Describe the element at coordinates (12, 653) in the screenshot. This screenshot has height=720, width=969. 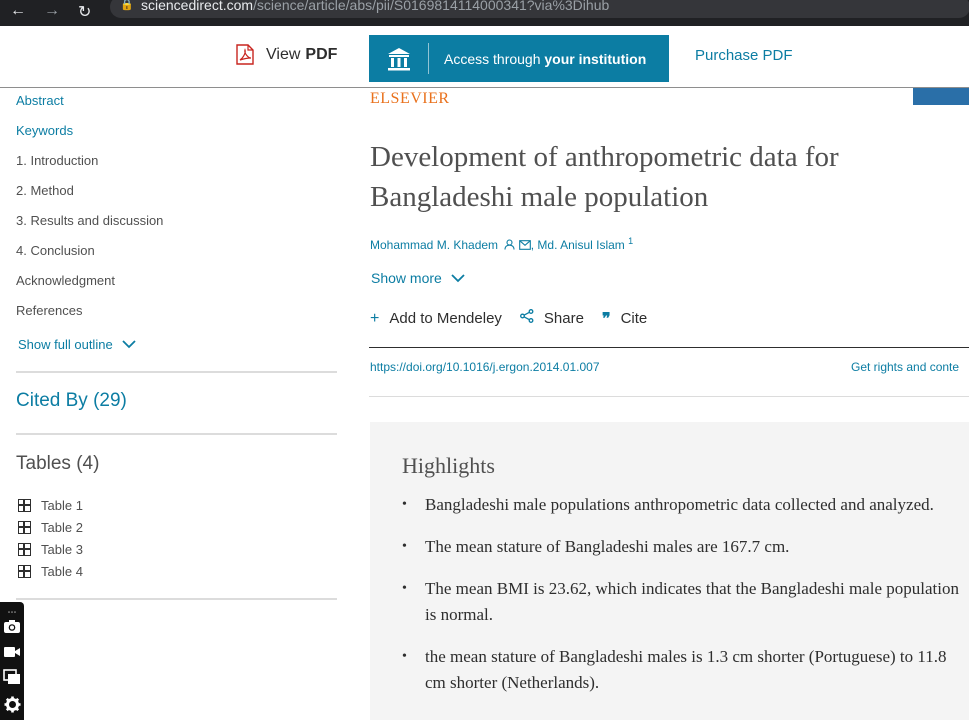
I see `video-camera-icon` at that location.